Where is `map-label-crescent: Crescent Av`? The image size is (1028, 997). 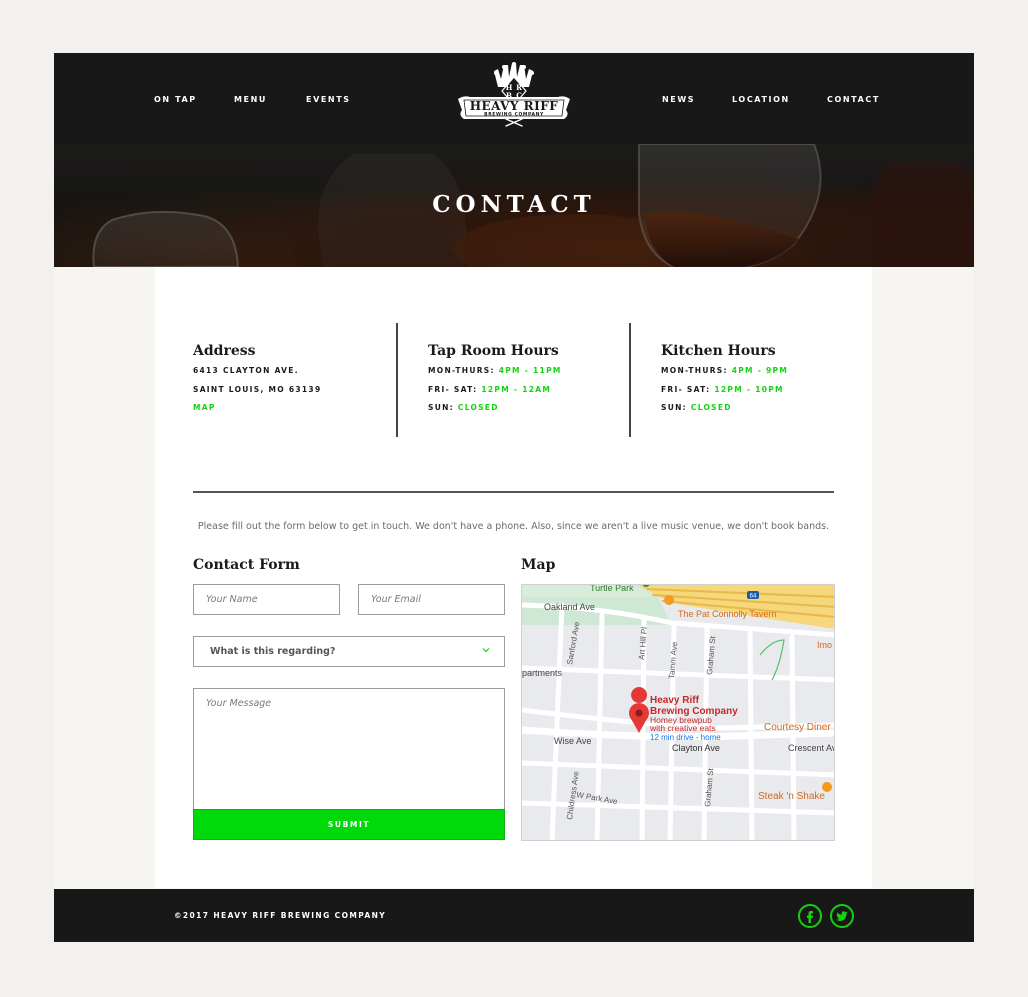 map-label-crescent: Crescent Av is located at coordinates (811, 748).